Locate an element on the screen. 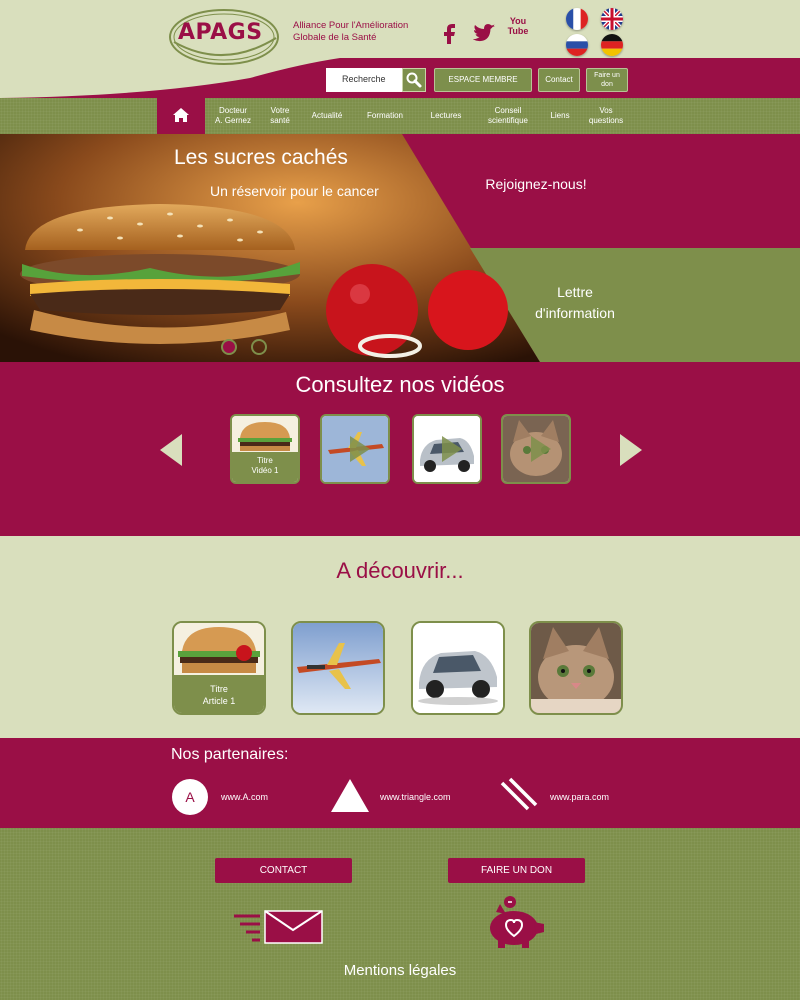  partner-a-logo-icon: A is located at coordinates (190, 797).